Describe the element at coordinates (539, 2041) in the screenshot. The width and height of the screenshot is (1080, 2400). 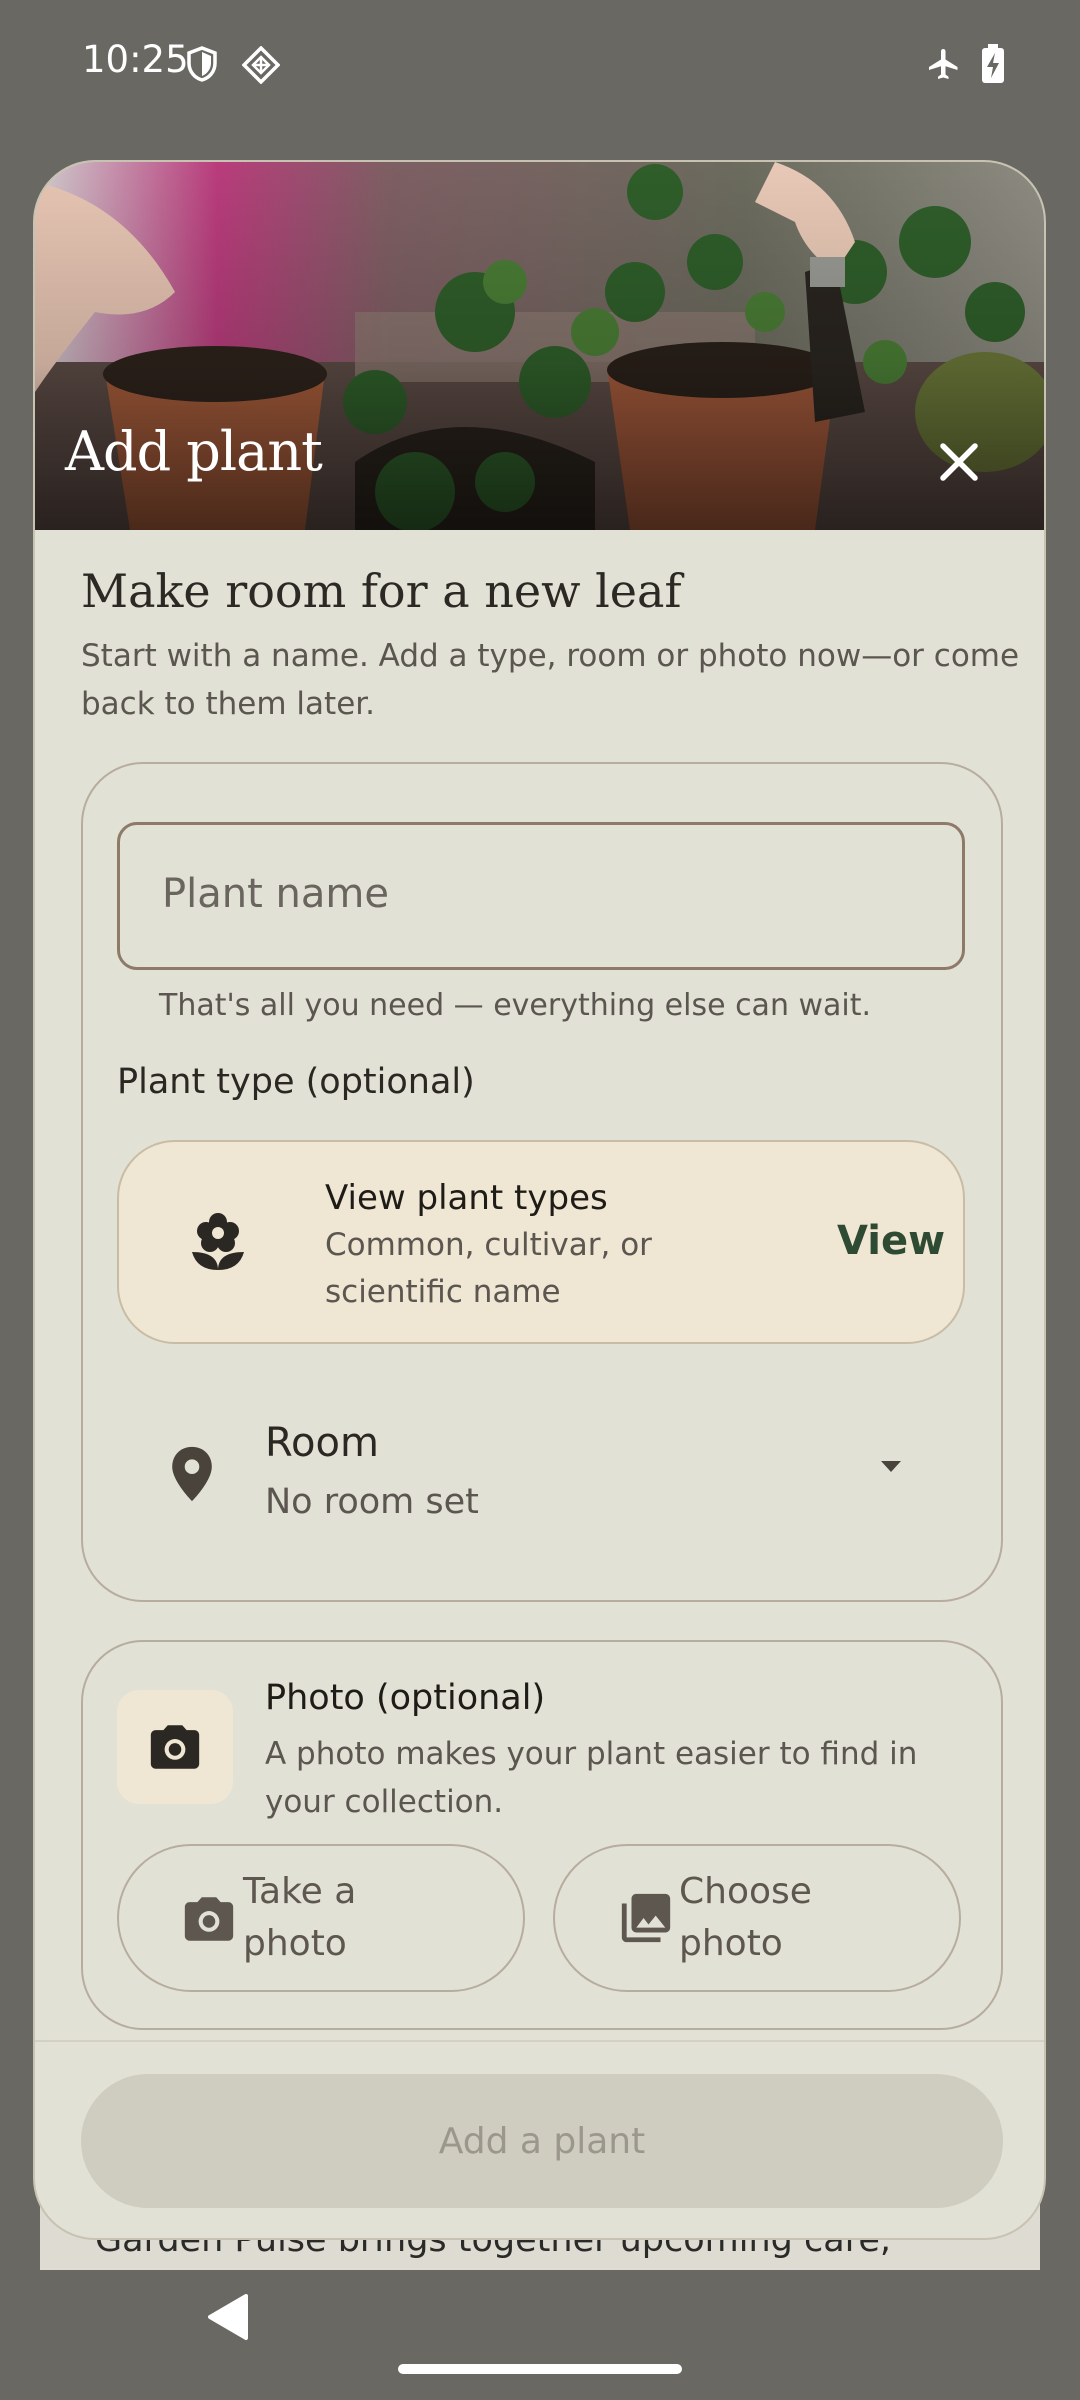
I see `footer-divider` at that location.